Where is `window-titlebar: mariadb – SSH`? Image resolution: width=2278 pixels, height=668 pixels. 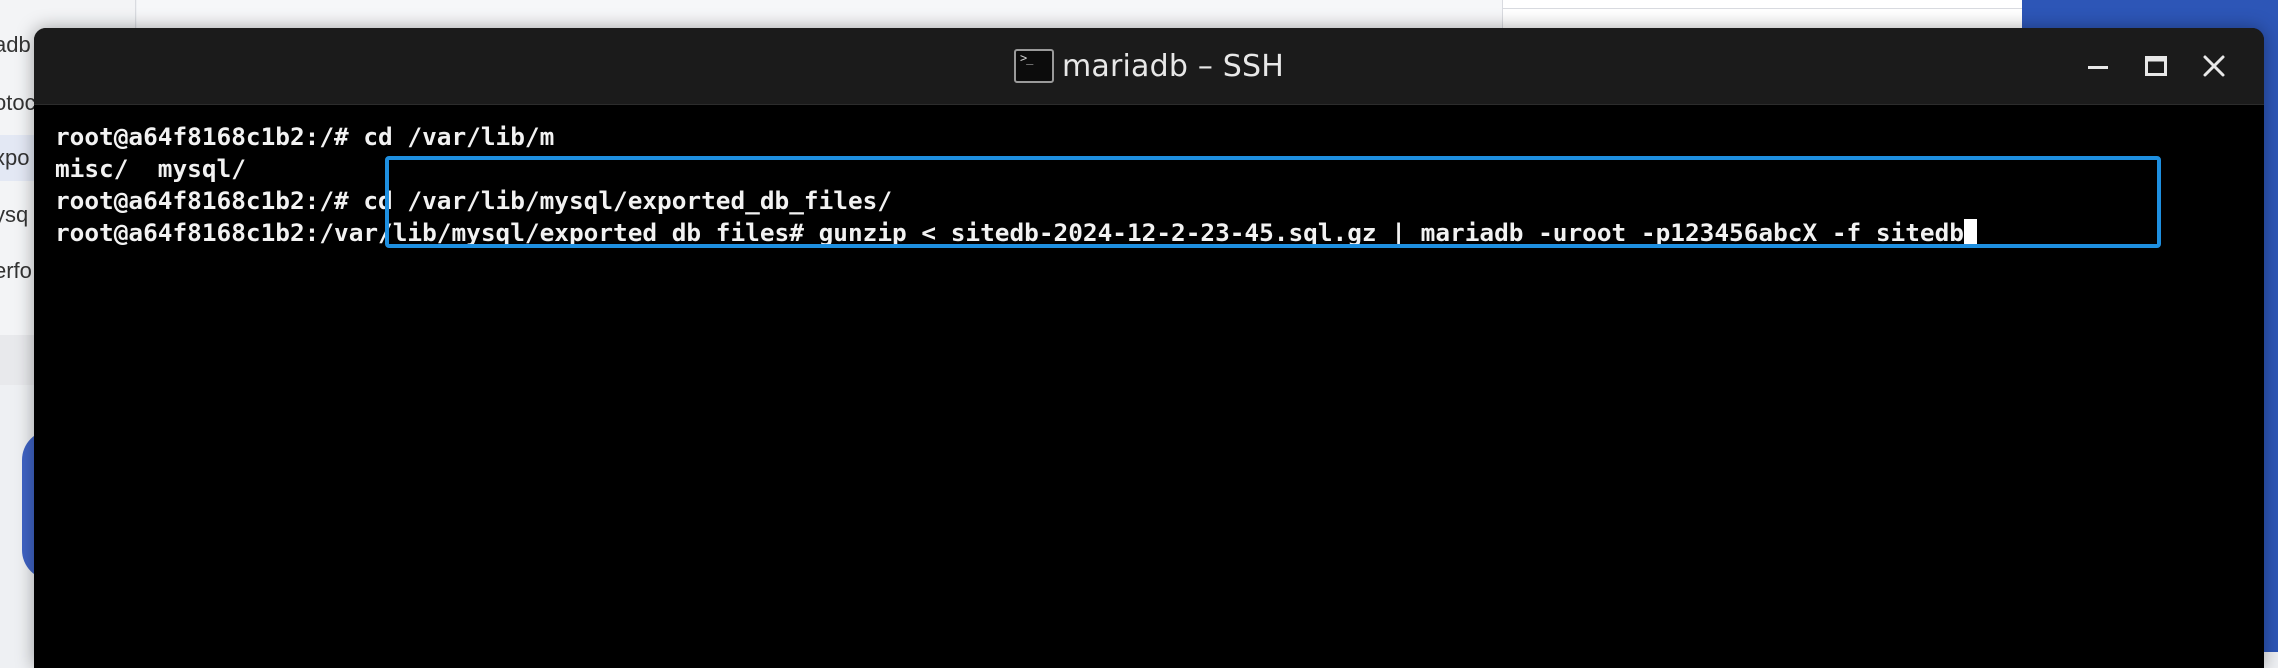 window-titlebar: mariadb – SSH is located at coordinates (1149, 66).